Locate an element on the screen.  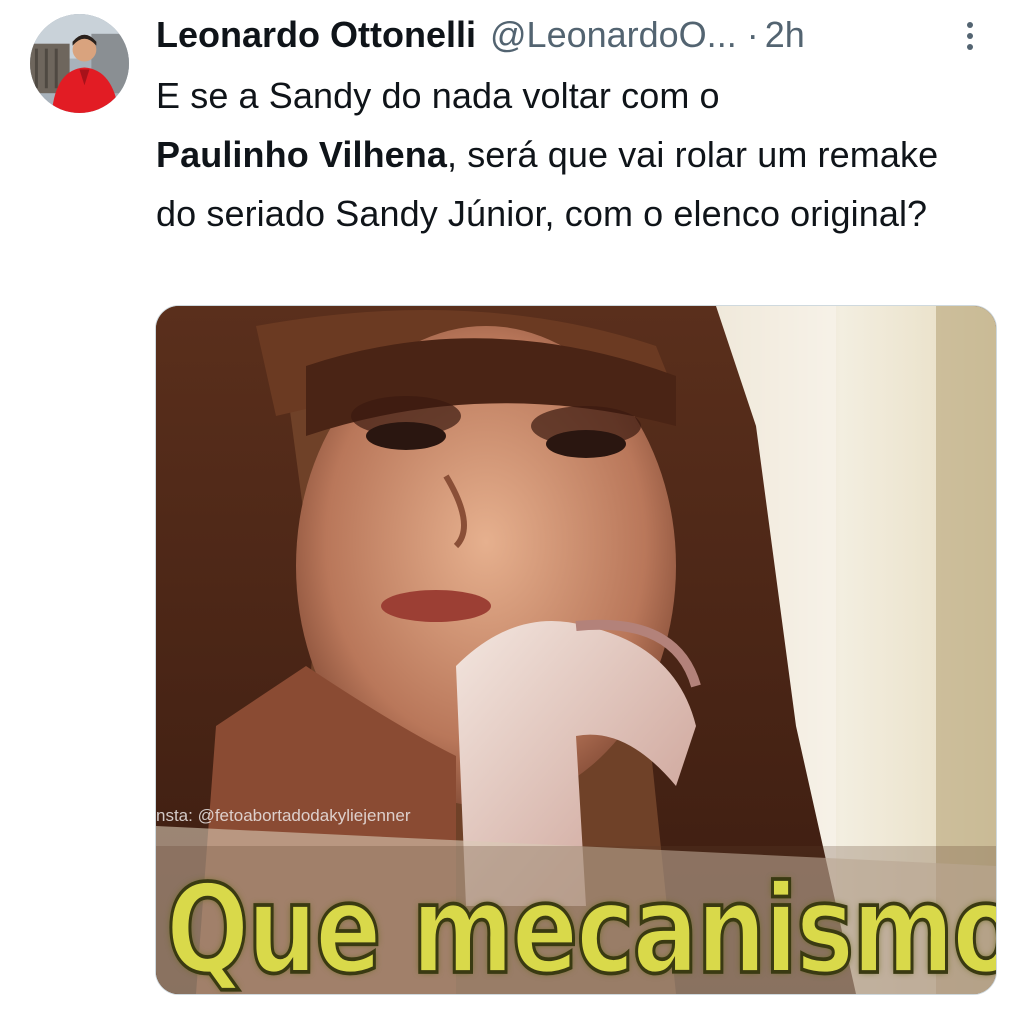
avatar-image is located at coordinates (79, 63).